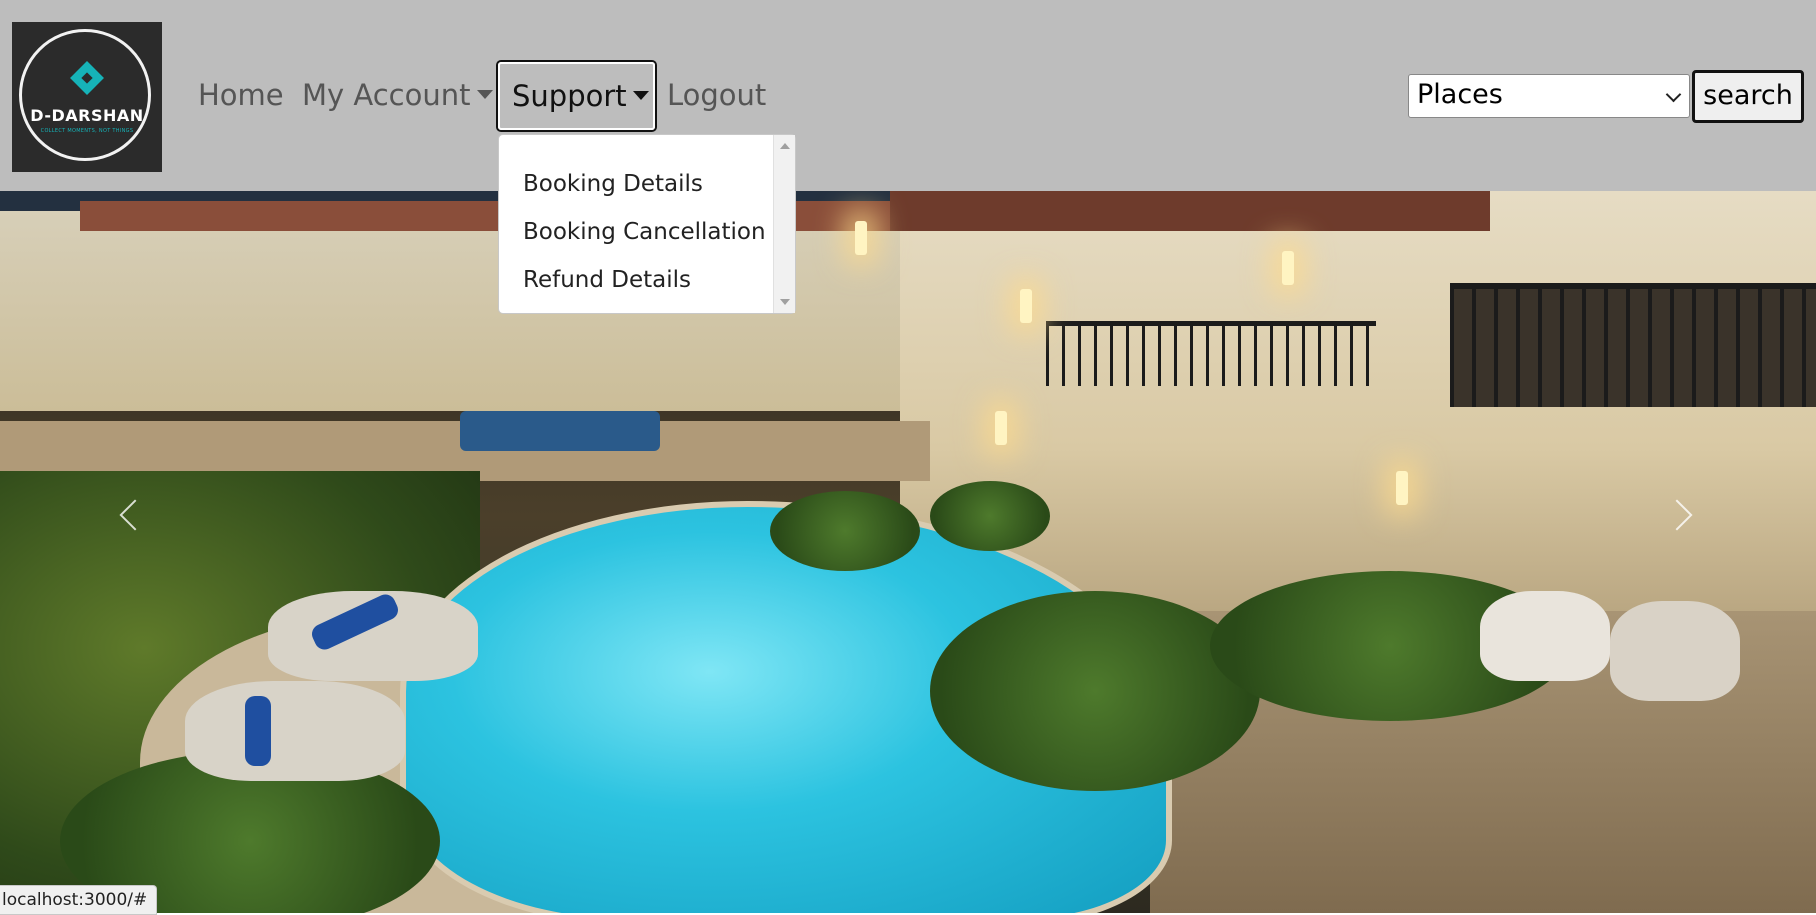 This screenshot has width=1816, height=915. I want to click on nav-support-dropdown: Support, so click(576, 96).